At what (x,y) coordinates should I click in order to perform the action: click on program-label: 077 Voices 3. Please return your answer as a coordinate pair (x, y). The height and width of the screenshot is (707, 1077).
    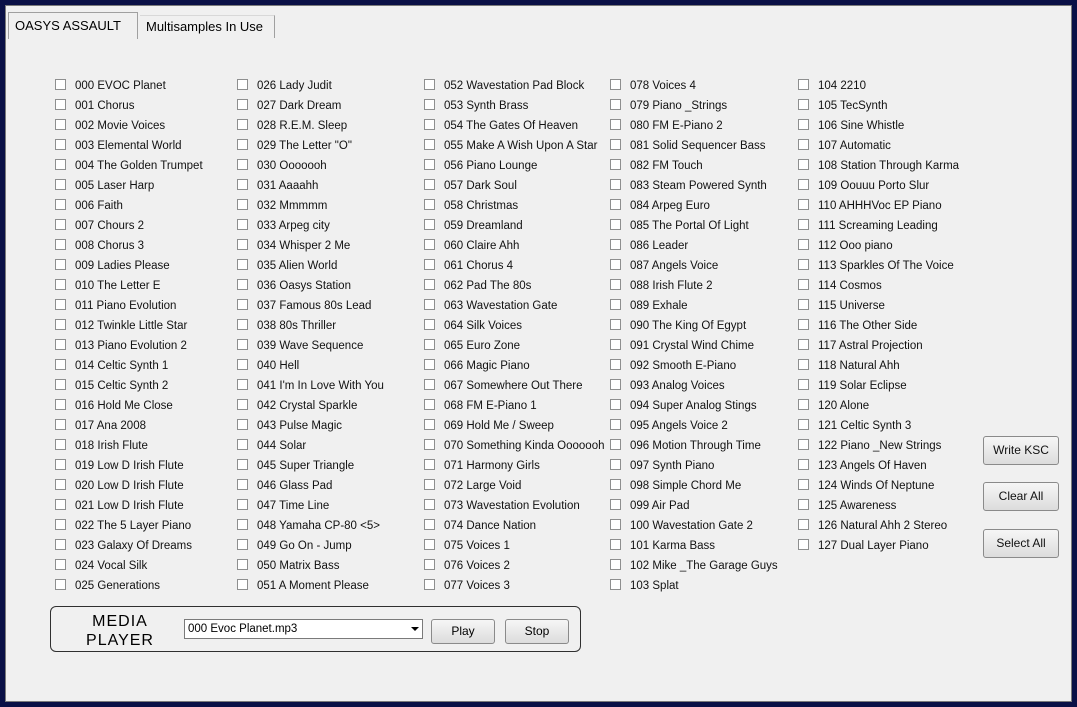
    Looking at the image, I should click on (477, 586).